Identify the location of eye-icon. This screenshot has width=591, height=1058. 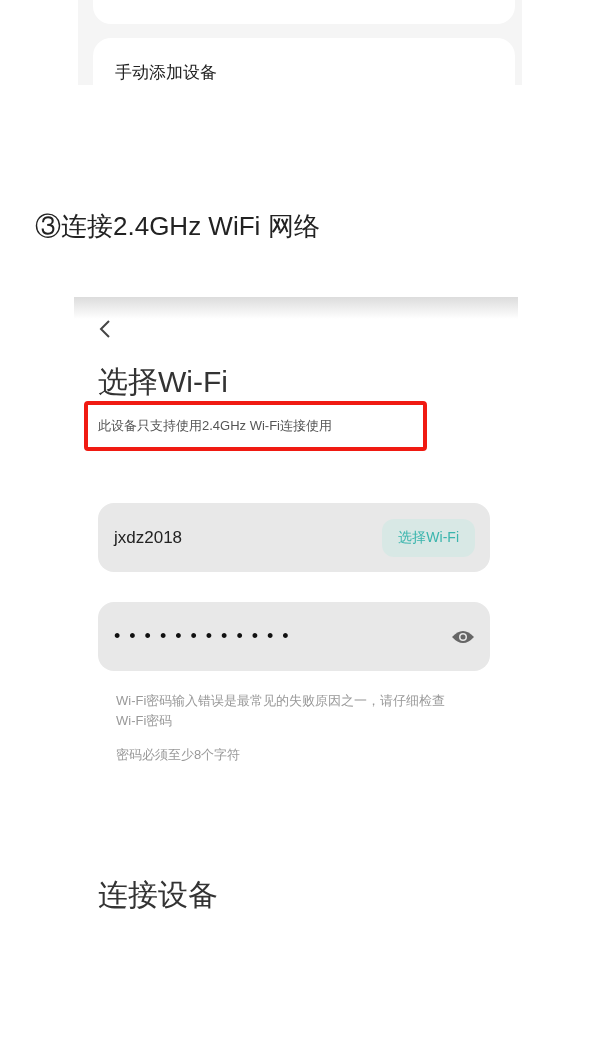
(463, 636).